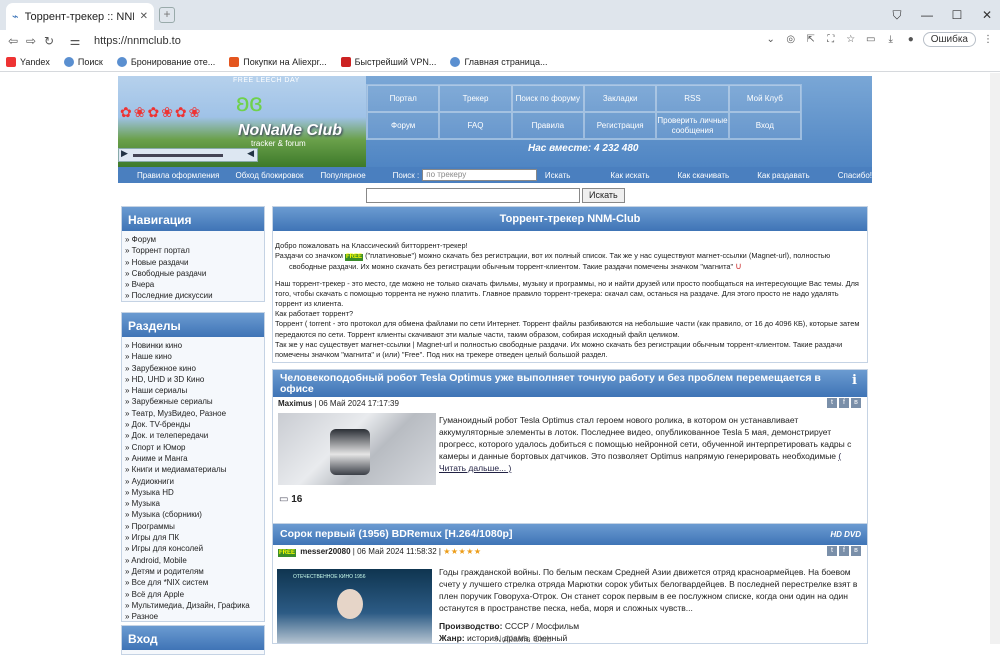 Image resolution: width=1000 pixels, height=655 pixels. Describe the element at coordinates (871, 39) in the screenshot. I see `sidebar-icon: ▭` at that location.